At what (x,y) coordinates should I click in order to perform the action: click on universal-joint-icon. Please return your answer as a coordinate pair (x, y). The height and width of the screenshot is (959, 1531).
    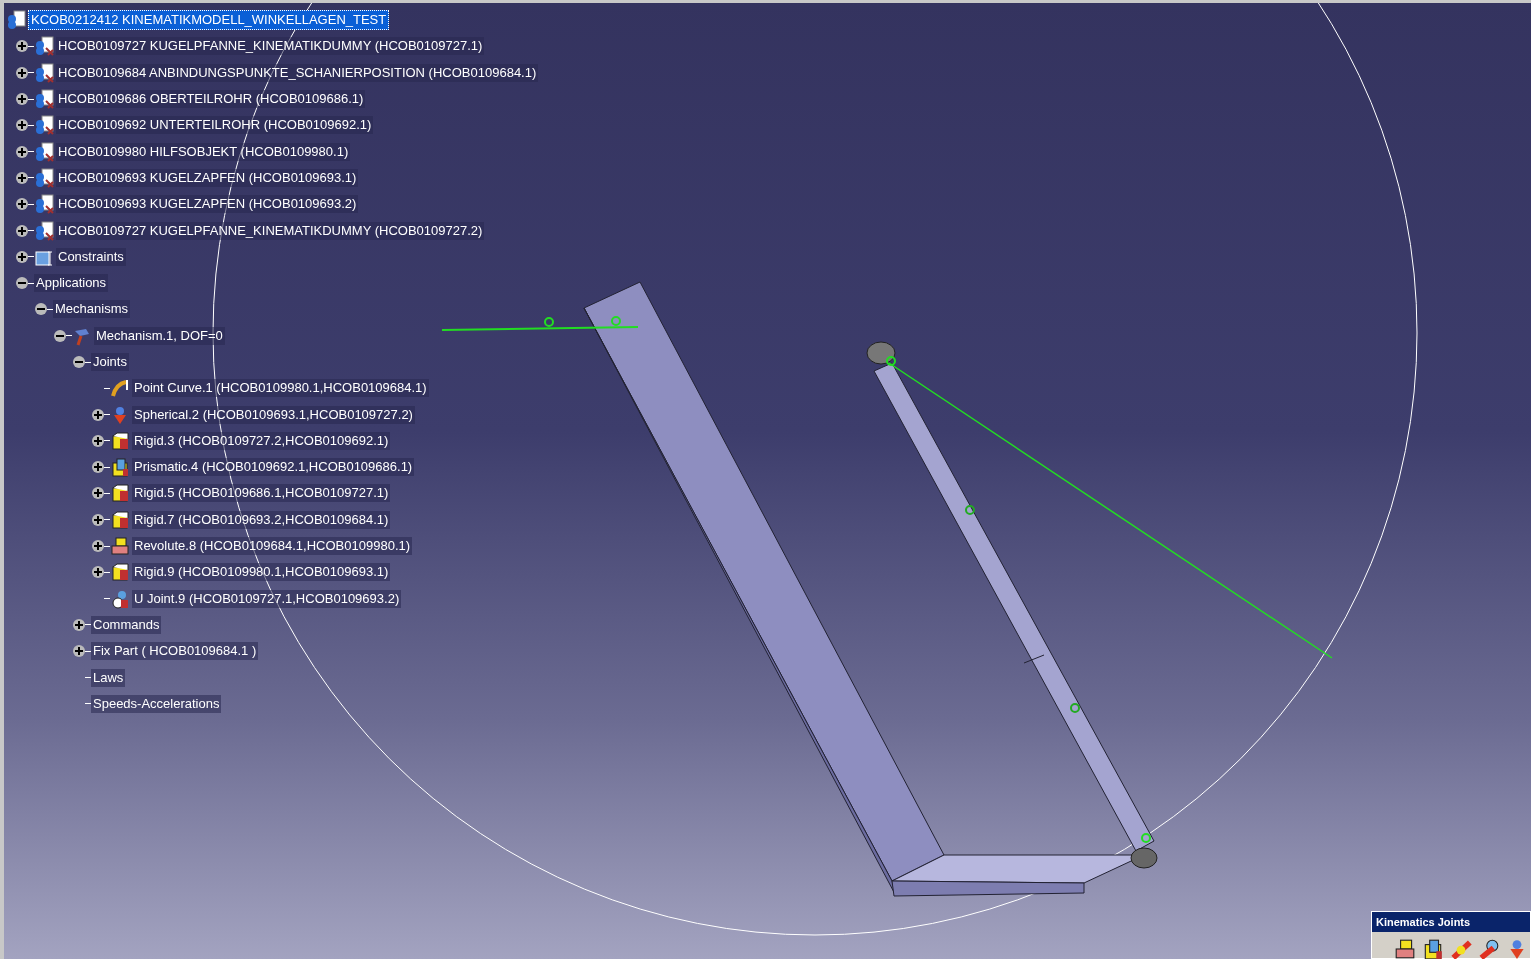
    Looking at the image, I should click on (120, 598).